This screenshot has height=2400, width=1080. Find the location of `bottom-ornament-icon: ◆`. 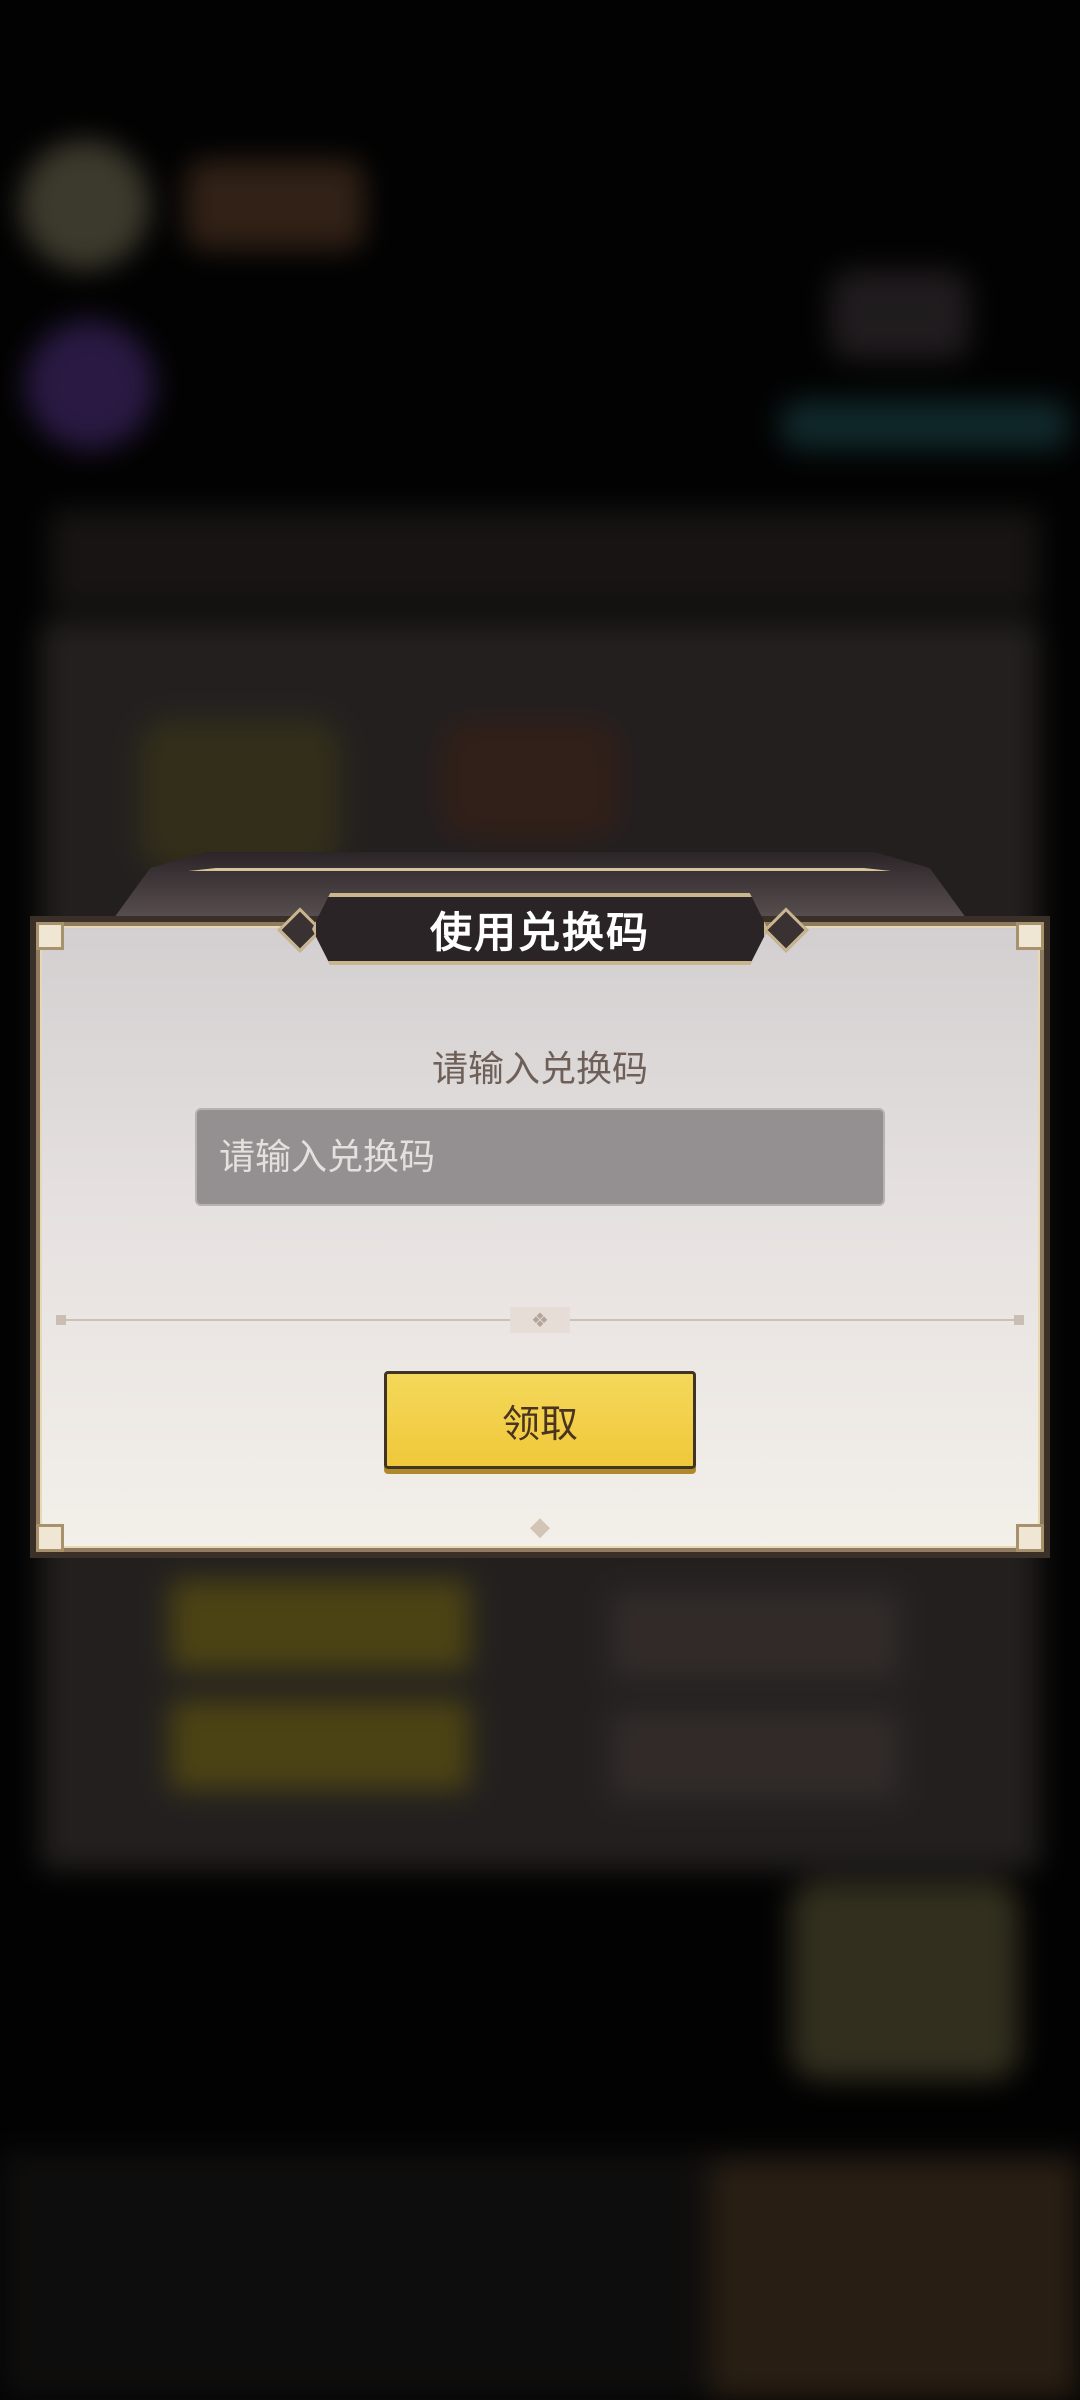

bottom-ornament-icon: ◆ is located at coordinates (540, 1527).